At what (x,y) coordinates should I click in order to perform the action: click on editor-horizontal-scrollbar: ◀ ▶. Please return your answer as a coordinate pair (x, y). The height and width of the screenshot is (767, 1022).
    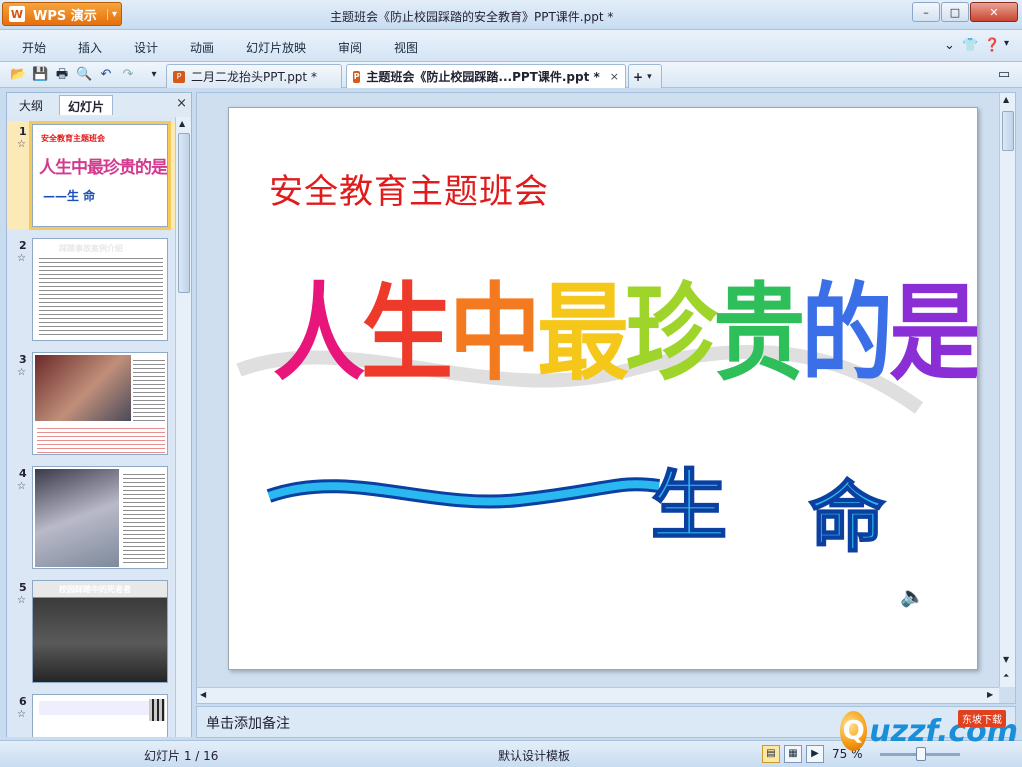
    Looking at the image, I should click on (598, 695).